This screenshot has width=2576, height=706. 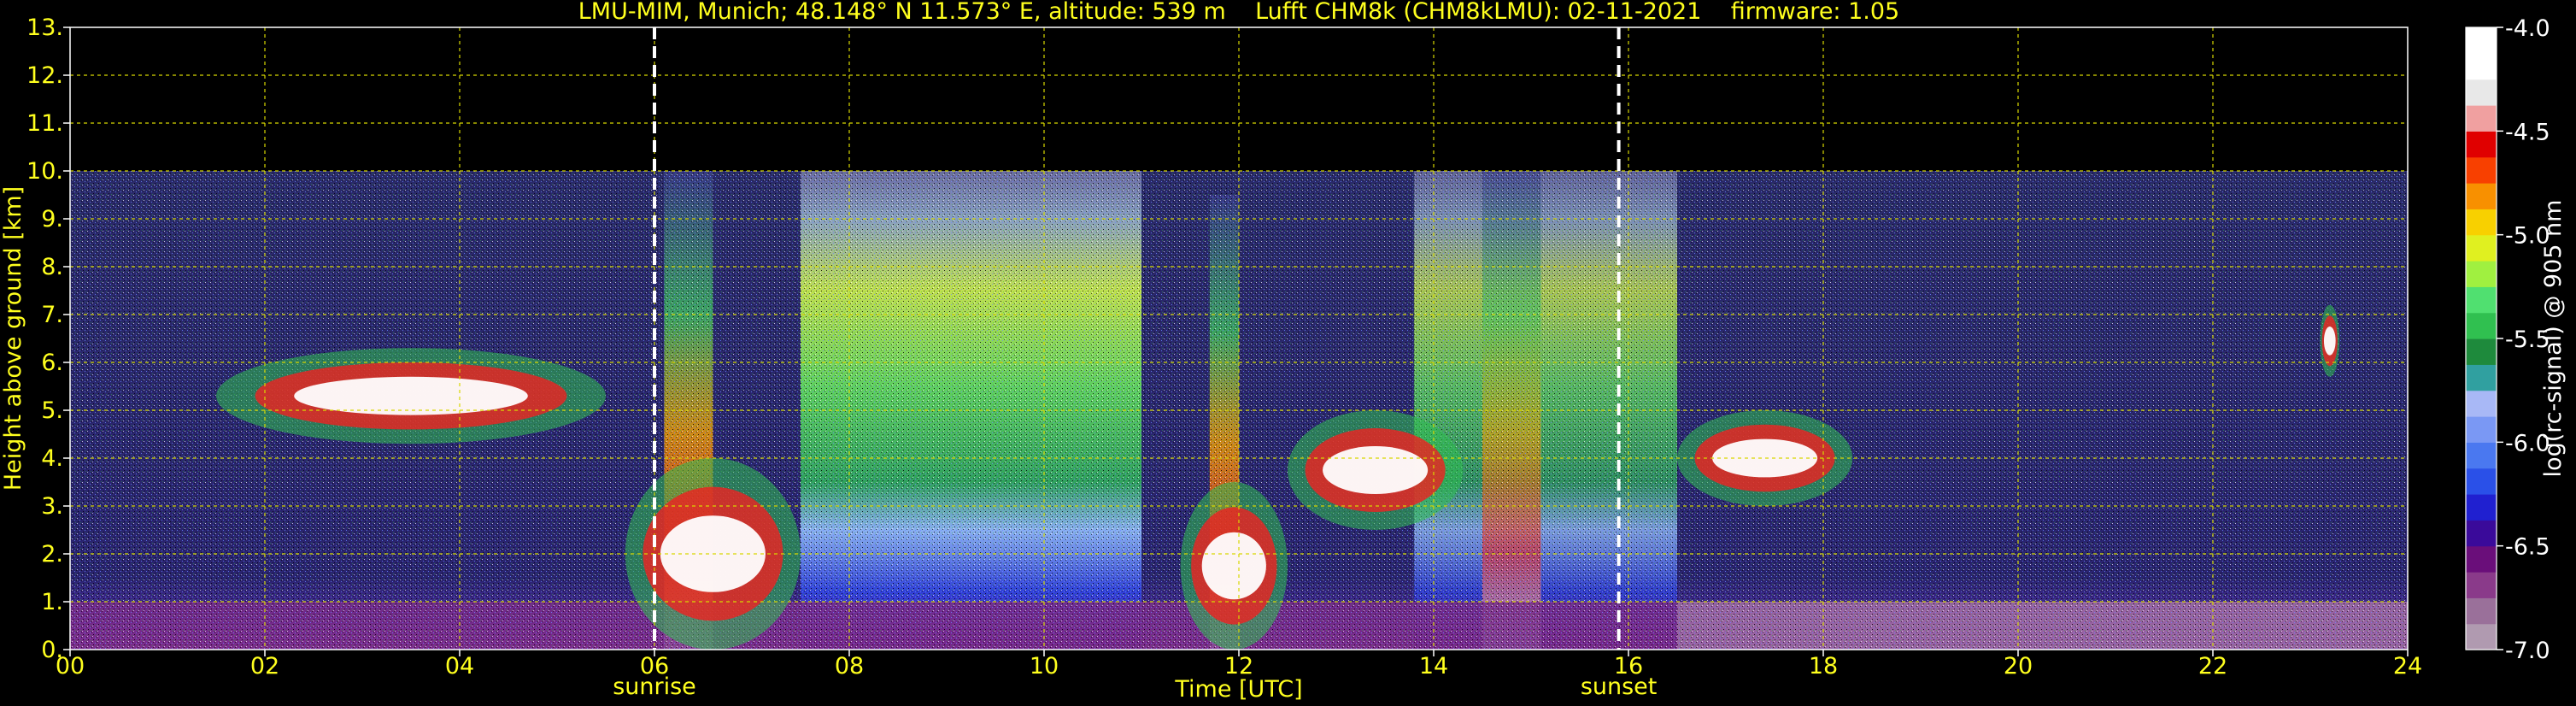 What do you see at coordinates (459, 666) in the screenshot?
I see `x-tick-label: 04` at bounding box center [459, 666].